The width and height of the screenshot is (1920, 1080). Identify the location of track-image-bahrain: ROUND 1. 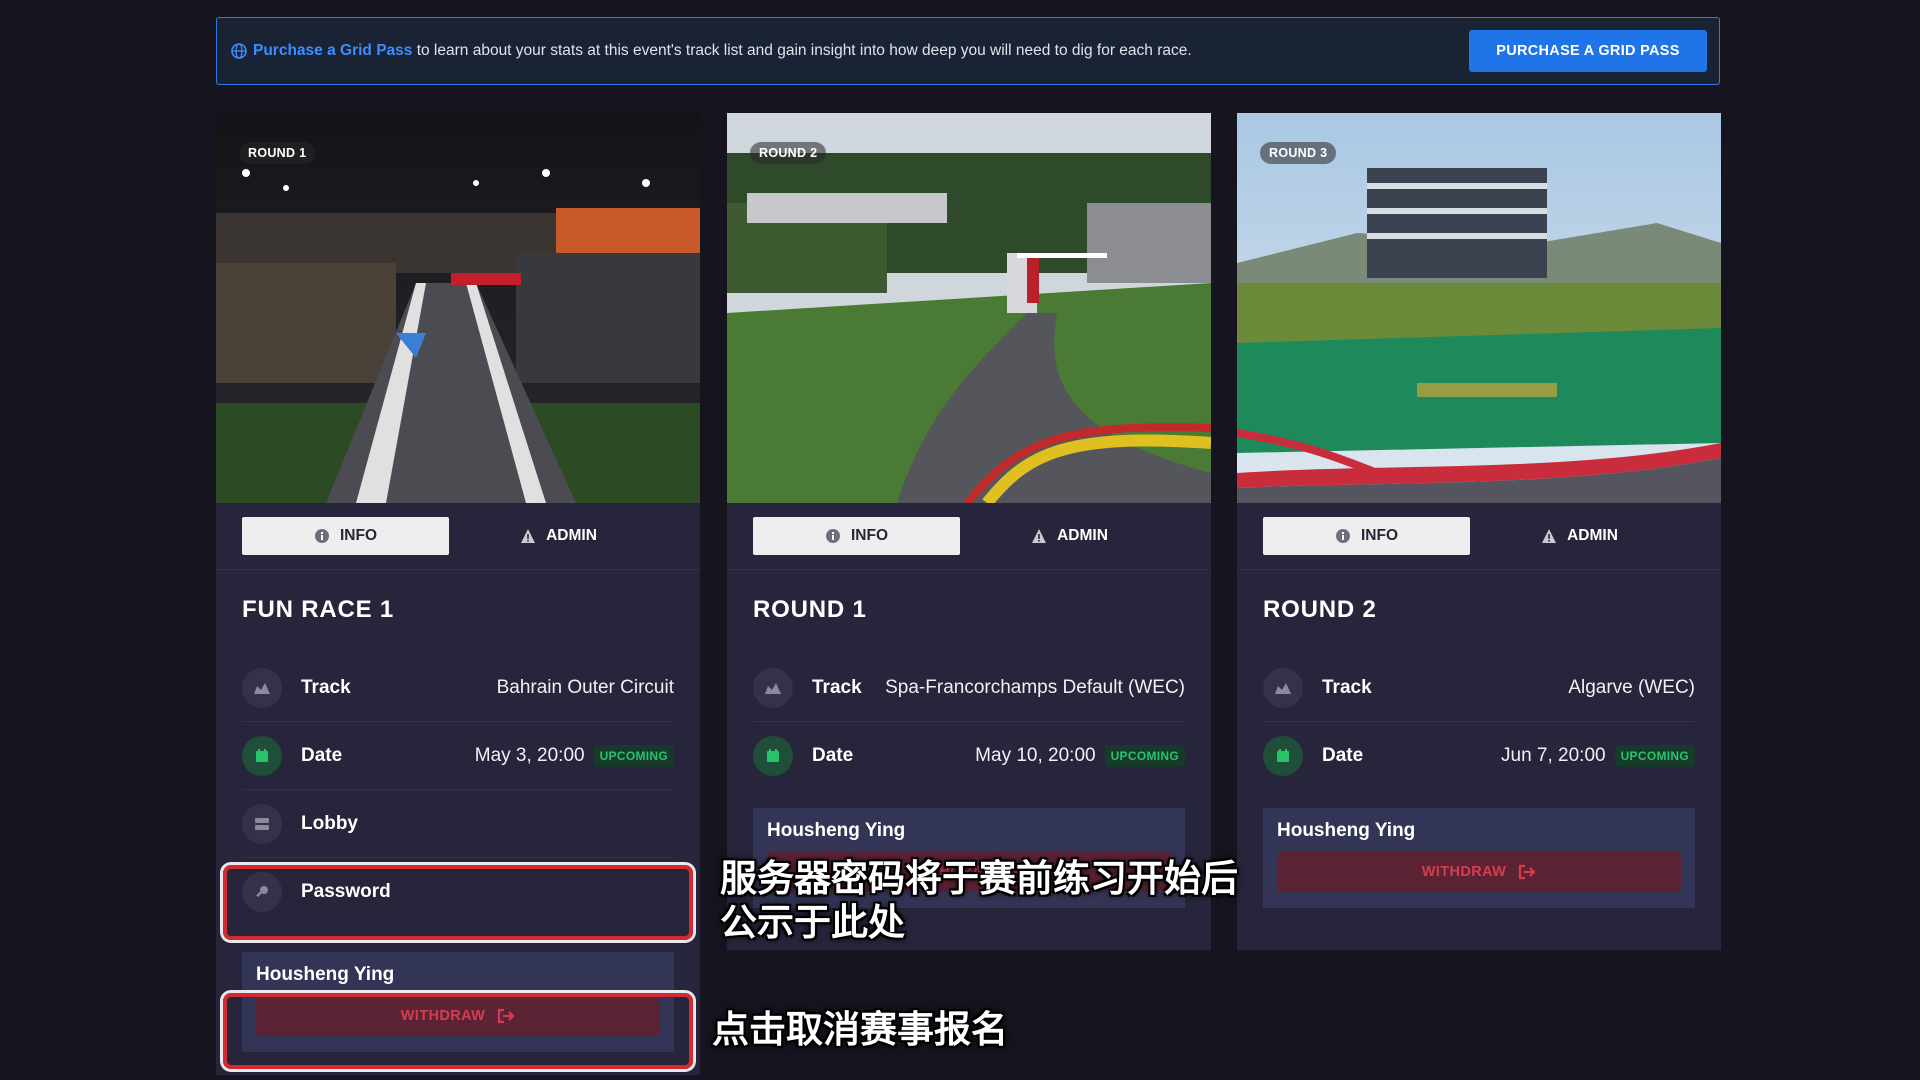
(458, 308).